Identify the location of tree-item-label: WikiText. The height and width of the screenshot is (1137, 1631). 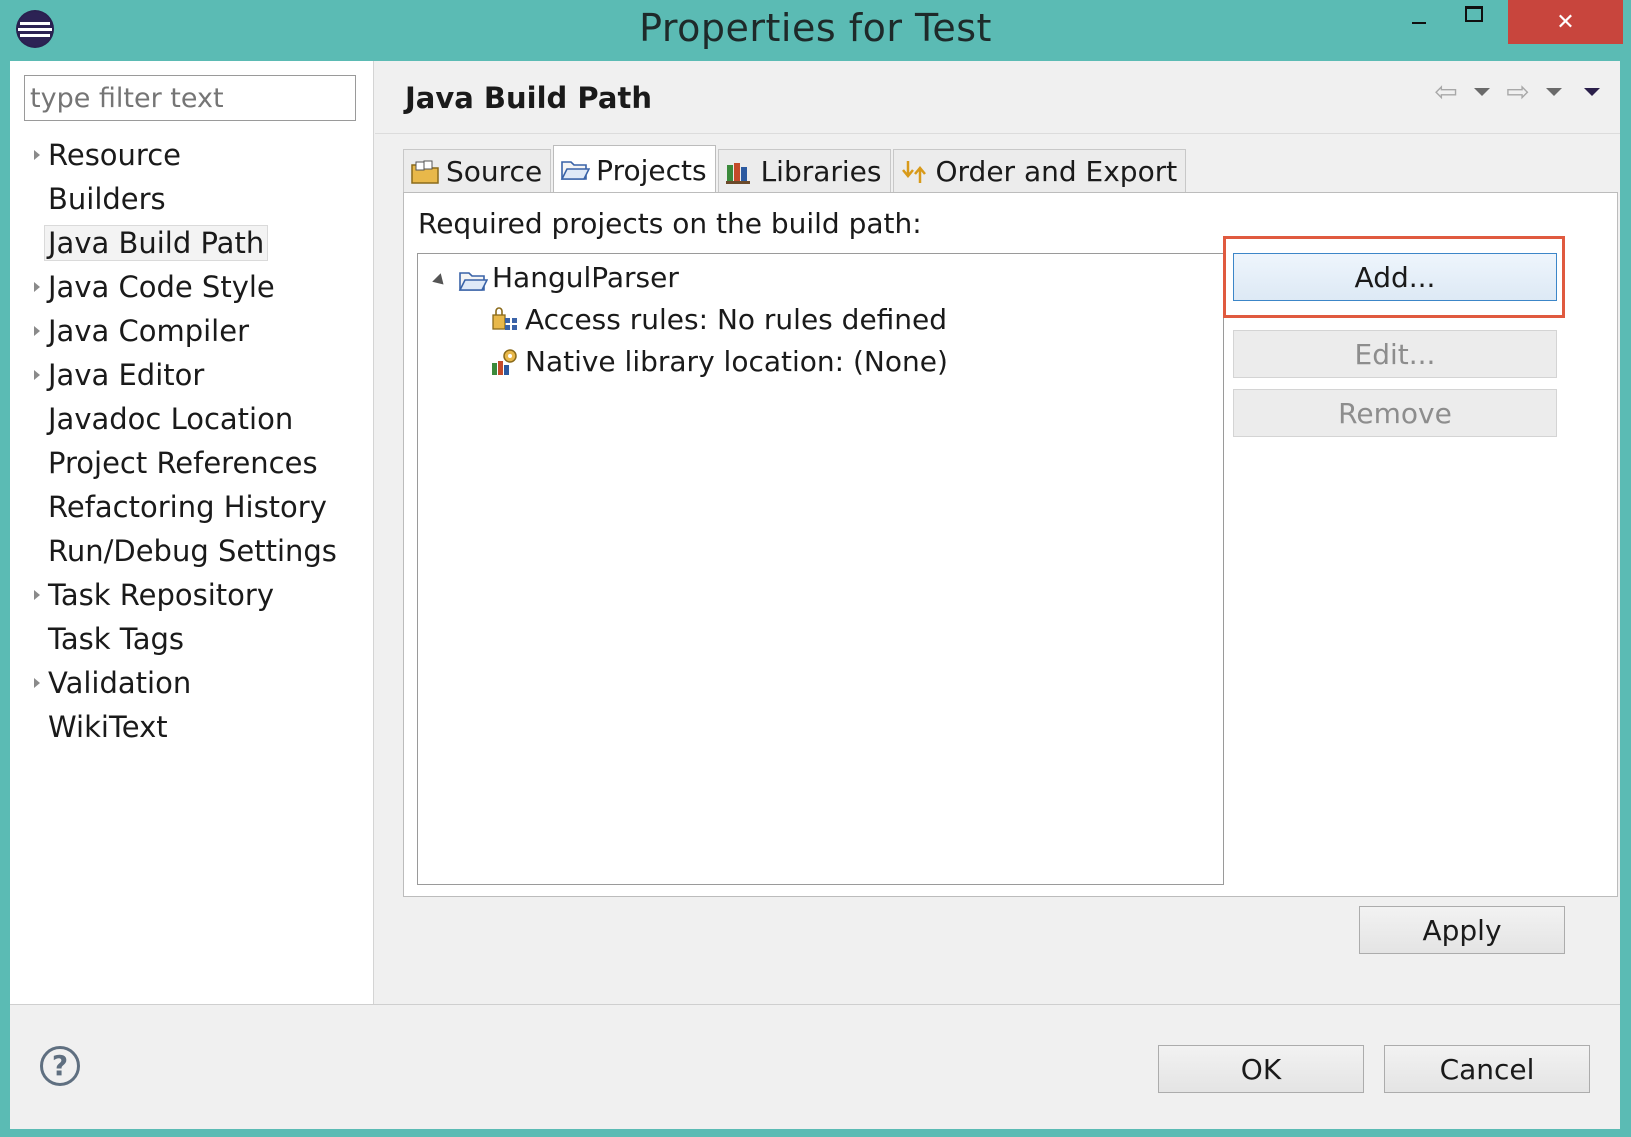
(108, 727).